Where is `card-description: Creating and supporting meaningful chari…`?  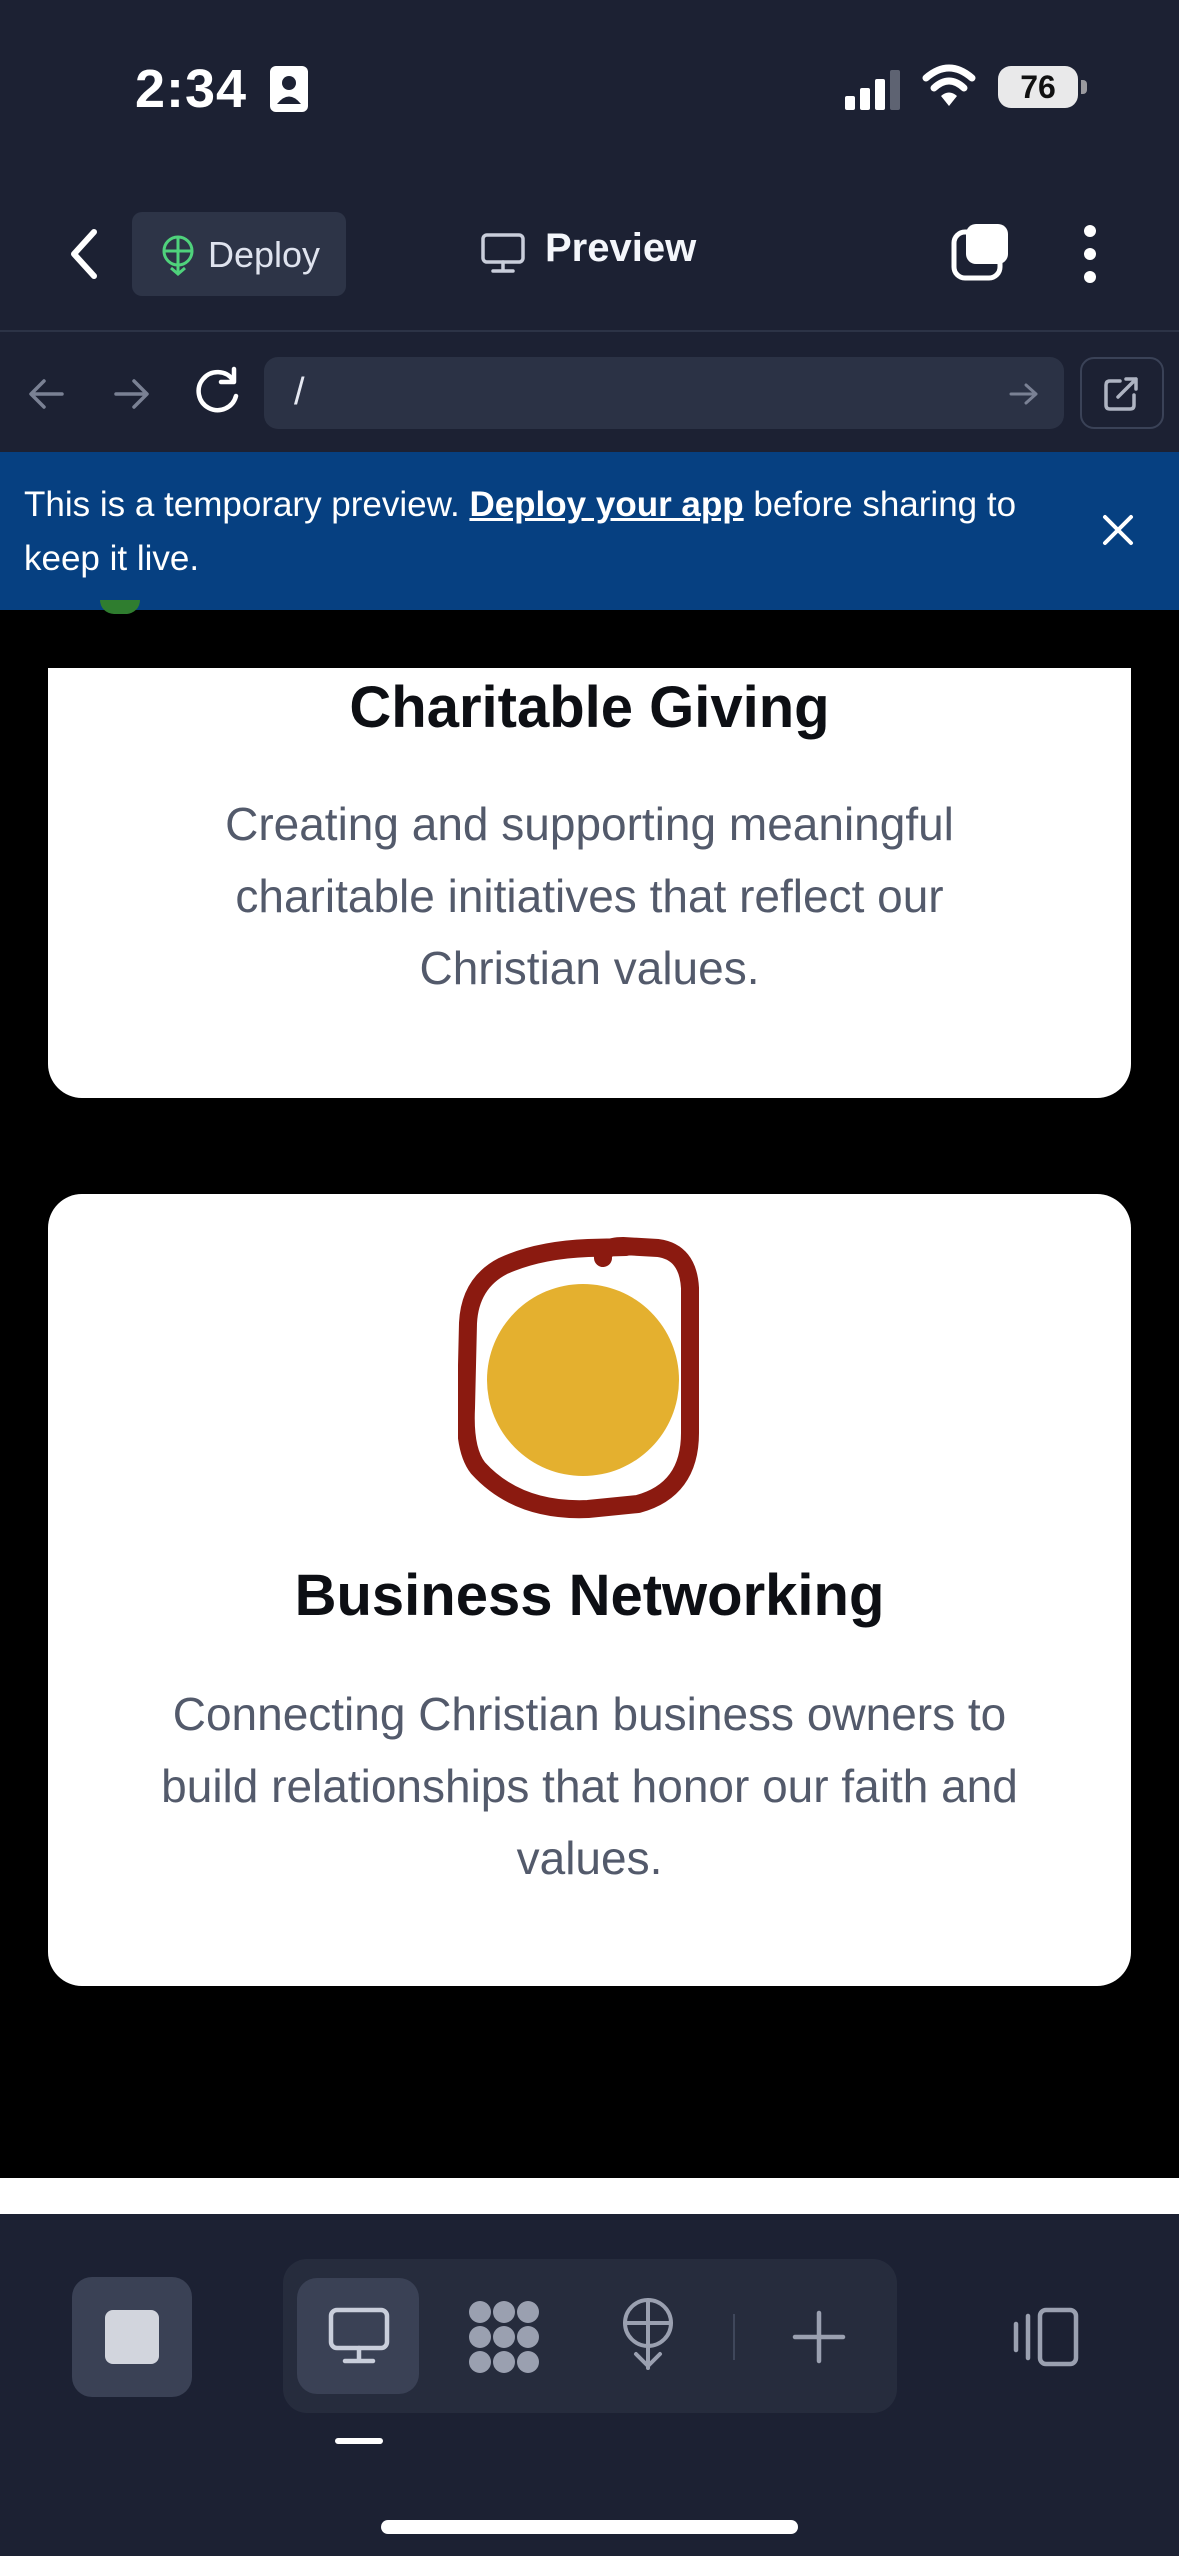 card-description: Creating and supporting meaningful chari… is located at coordinates (589, 896).